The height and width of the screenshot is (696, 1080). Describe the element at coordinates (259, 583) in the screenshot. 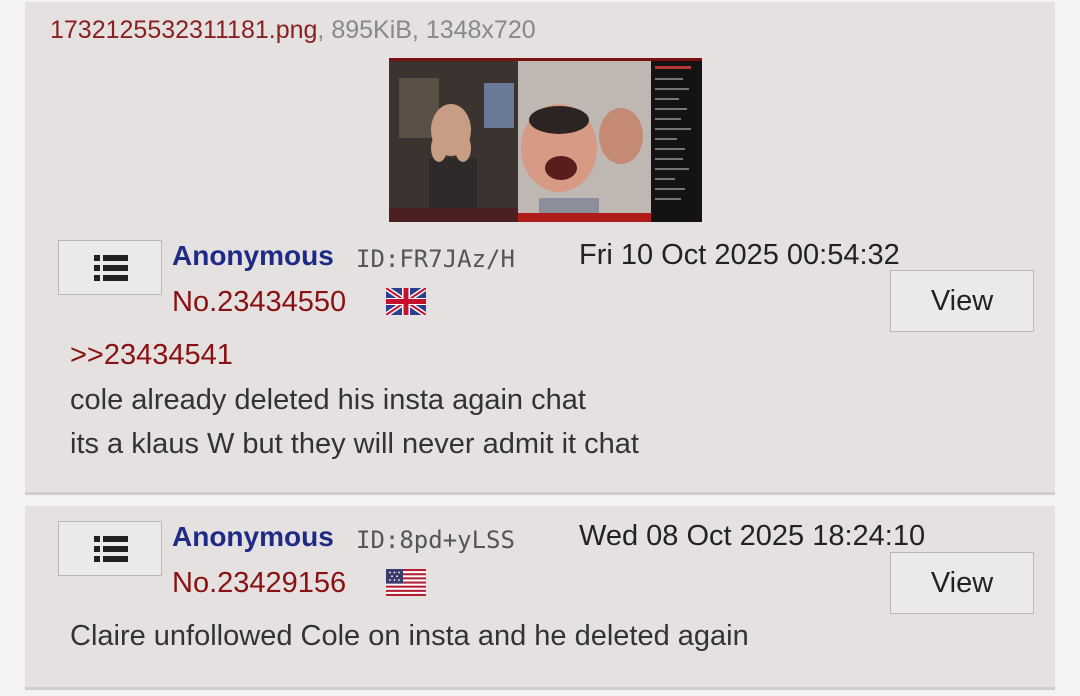

I see `post-number-link: No.23429156` at that location.